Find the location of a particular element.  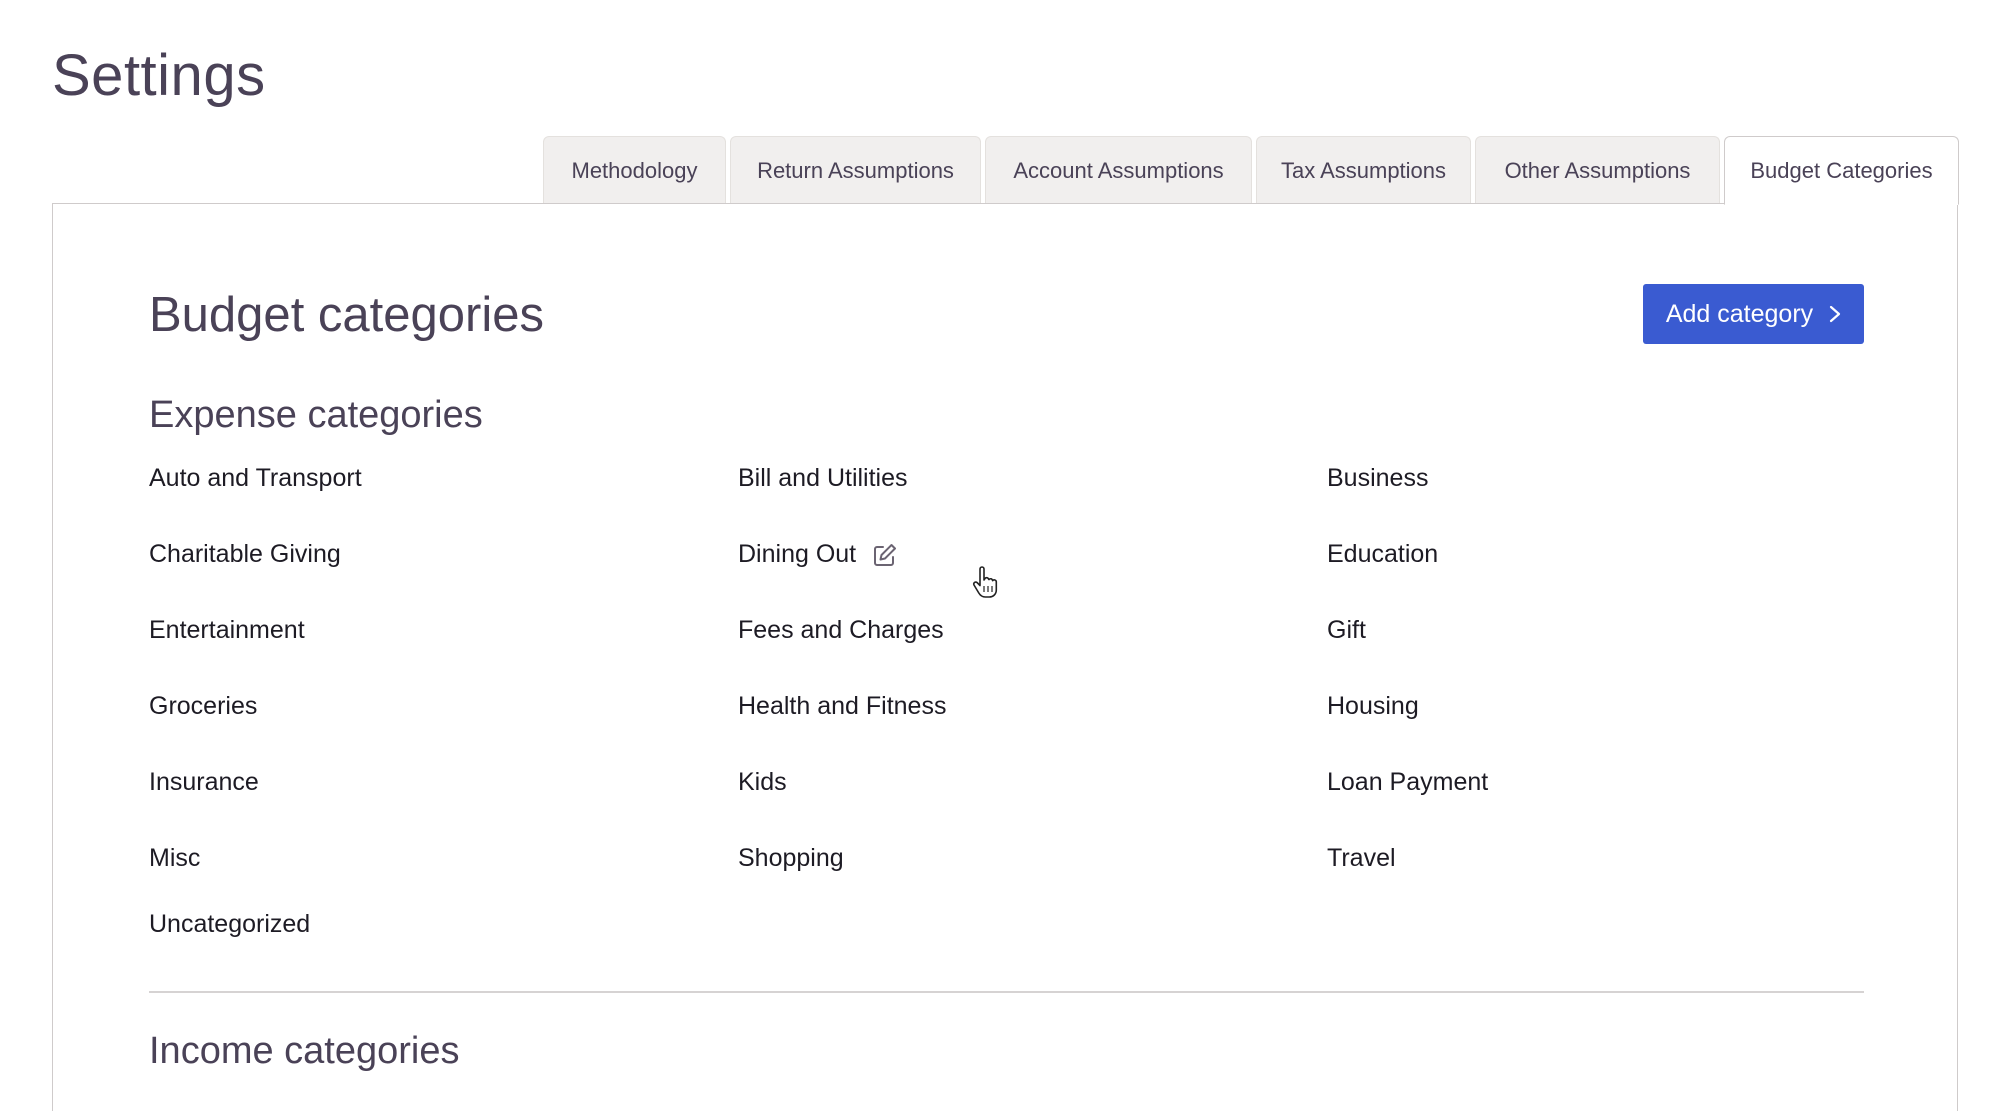

category-groceries: Groceries is located at coordinates (203, 706).